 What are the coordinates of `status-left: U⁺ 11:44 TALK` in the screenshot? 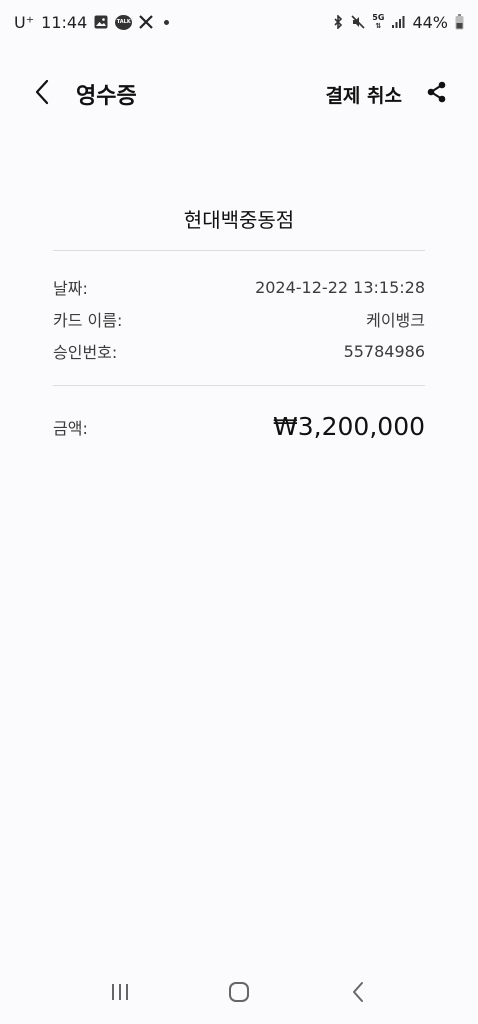 It's located at (92, 22).